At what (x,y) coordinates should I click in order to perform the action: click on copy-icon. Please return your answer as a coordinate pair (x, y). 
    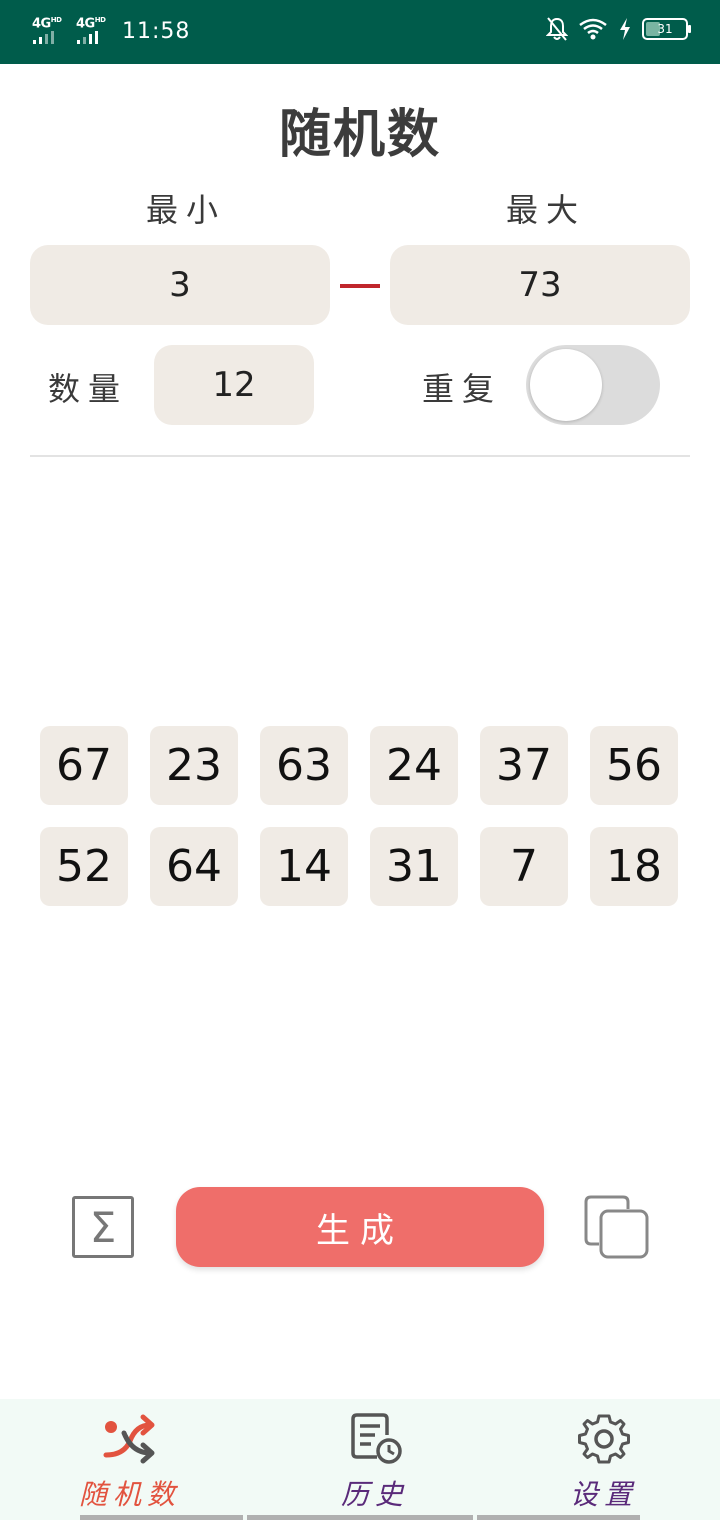
    Looking at the image, I should click on (616, 1227).